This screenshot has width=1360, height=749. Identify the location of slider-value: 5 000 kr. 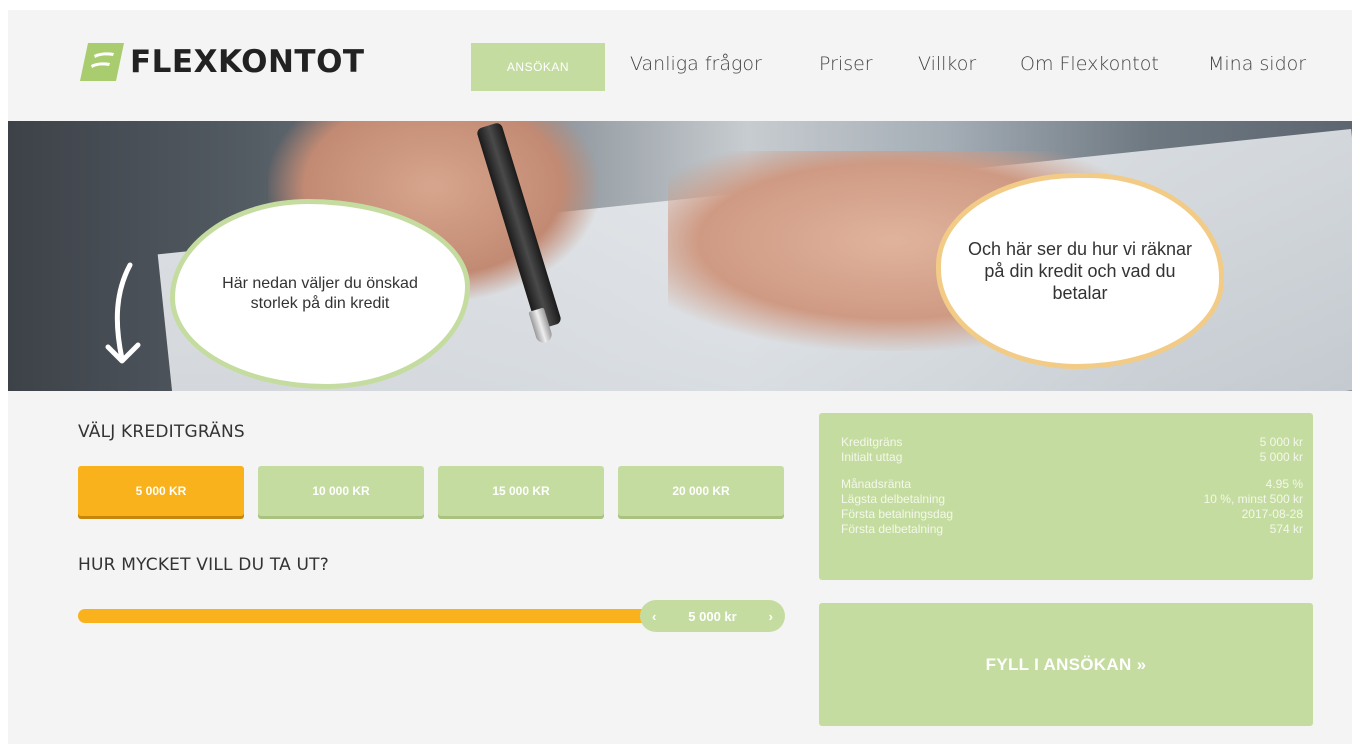
(712, 616).